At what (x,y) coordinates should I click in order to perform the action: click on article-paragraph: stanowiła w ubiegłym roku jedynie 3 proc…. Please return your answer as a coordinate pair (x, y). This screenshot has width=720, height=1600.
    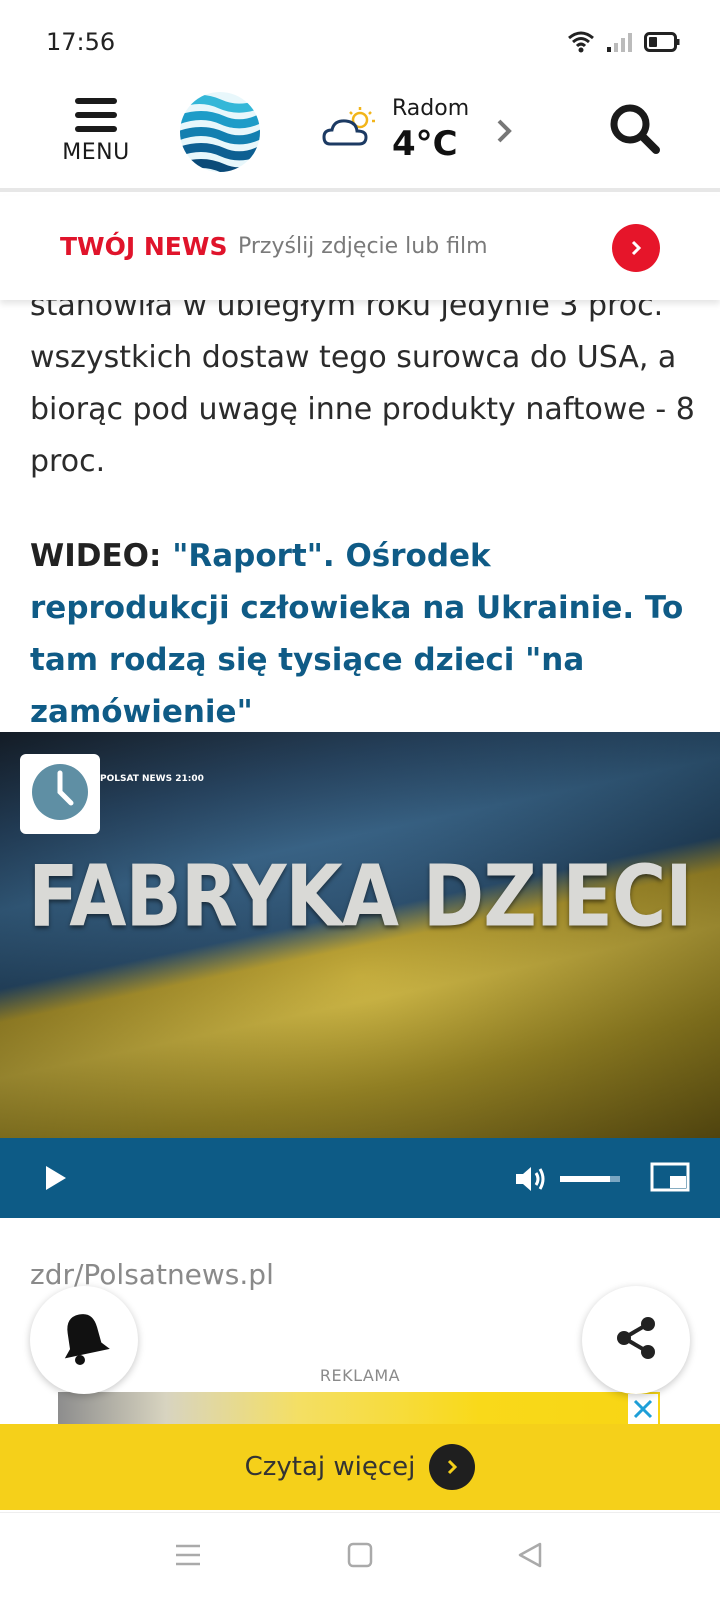
    Looking at the image, I should click on (362, 383).